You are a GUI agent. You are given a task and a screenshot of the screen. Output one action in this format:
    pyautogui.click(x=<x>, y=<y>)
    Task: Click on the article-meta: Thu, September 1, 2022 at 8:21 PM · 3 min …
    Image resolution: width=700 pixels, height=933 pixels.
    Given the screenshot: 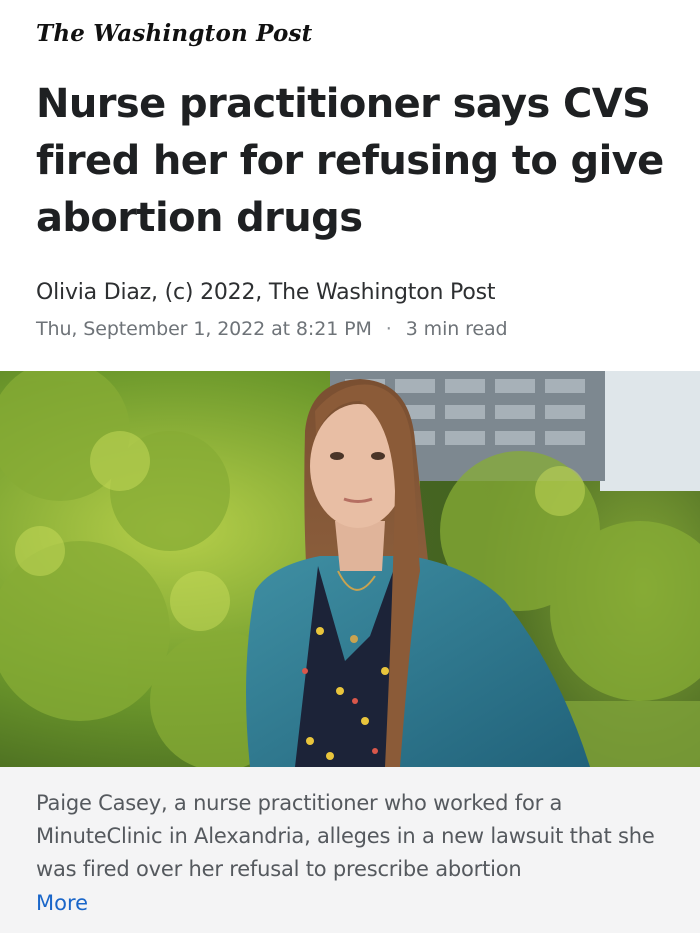 What is the action you would take?
    pyautogui.click(x=272, y=329)
    